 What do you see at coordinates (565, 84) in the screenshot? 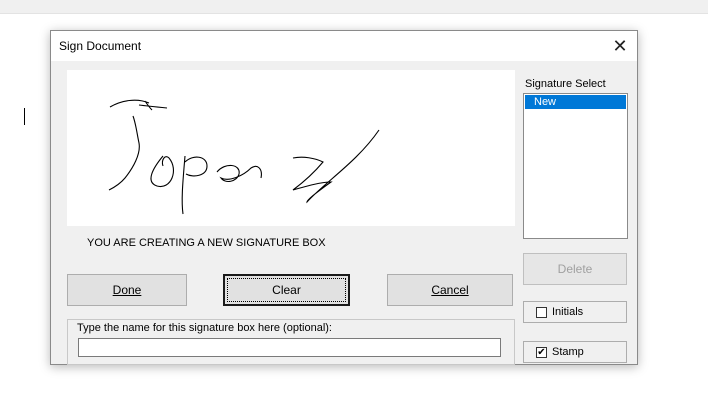
I see `signature-select-label: Signature Select` at bounding box center [565, 84].